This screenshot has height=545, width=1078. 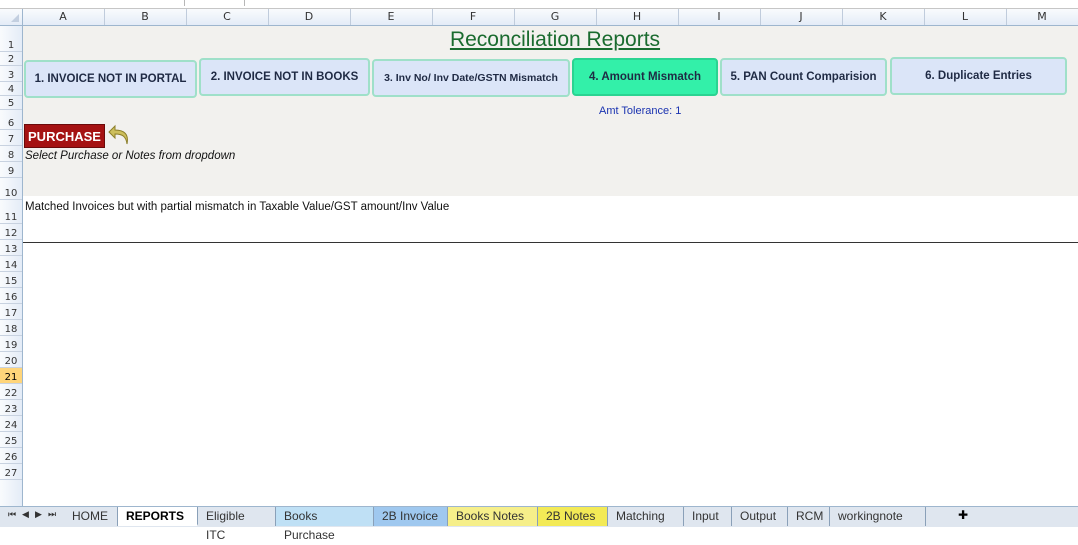 What do you see at coordinates (646, 516) in the screenshot?
I see `sheet-tab-matching: Matching` at bounding box center [646, 516].